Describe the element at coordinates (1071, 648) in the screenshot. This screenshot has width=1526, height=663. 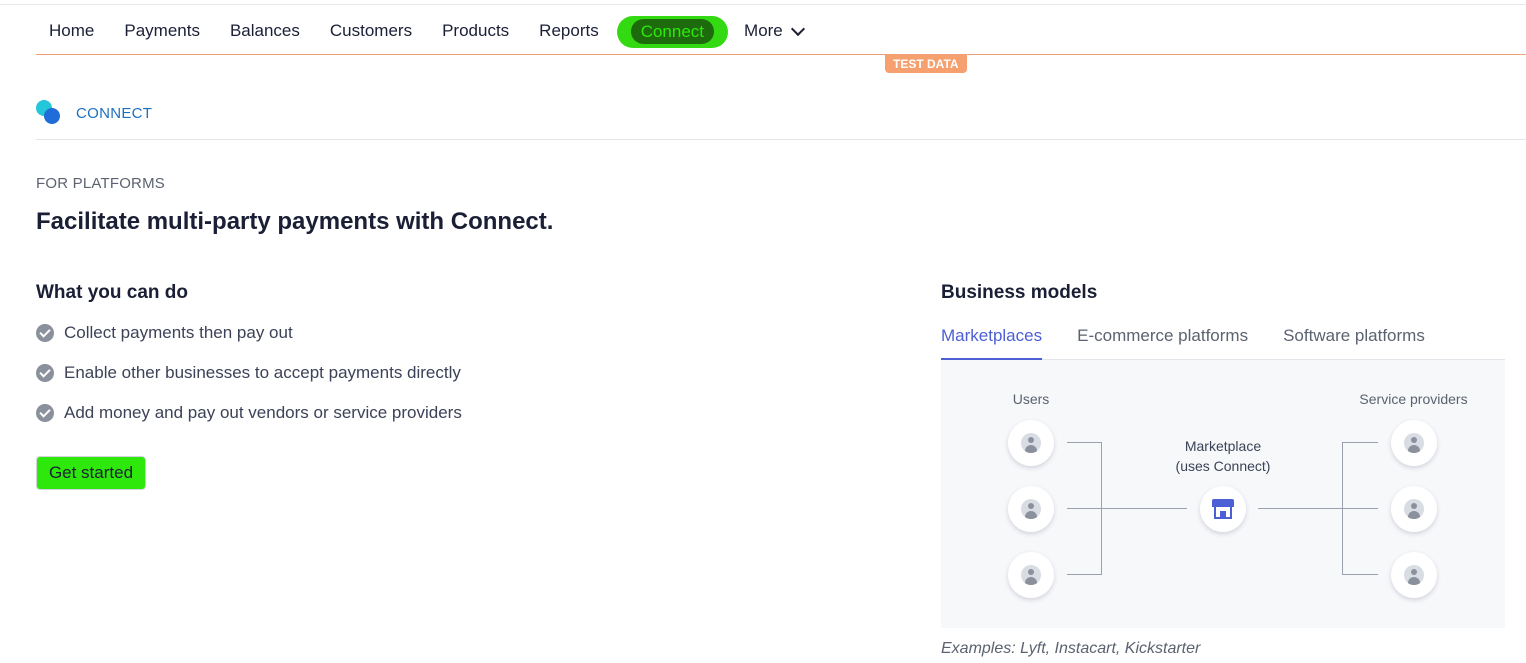
I see `examples-text: Examples: Lyft, Instacart, Kickstarter` at that location.